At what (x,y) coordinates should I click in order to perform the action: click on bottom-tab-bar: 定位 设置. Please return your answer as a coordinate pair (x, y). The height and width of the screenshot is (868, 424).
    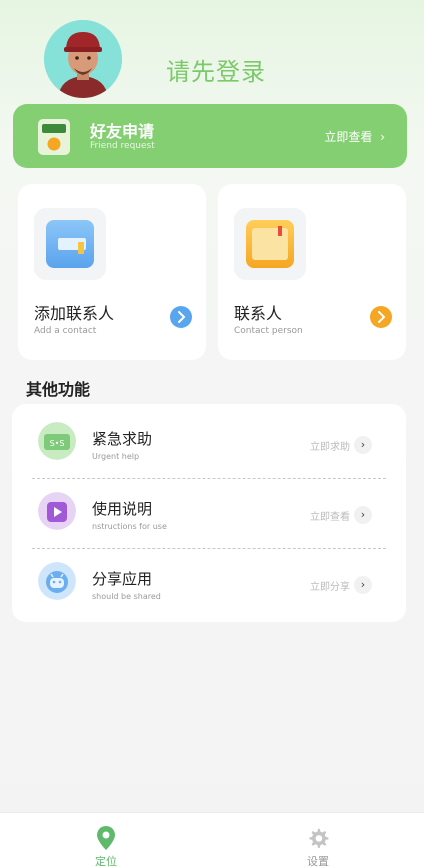
    Looking at the image, I should click on (212, 840).